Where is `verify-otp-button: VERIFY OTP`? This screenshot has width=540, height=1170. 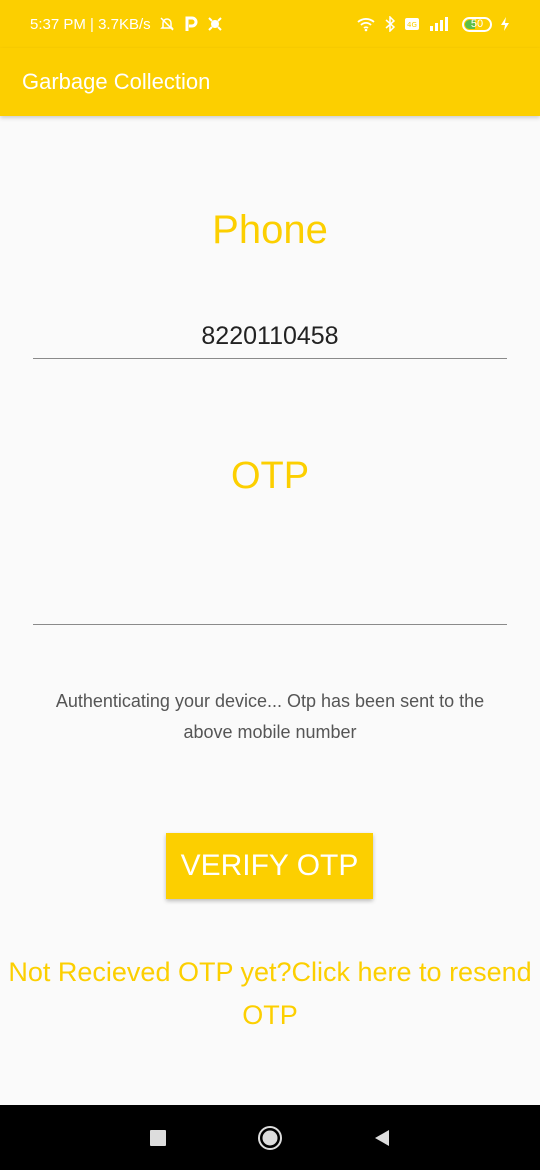 verify-otp-button: VERIFY OTP is located at coordinates (269, 866).